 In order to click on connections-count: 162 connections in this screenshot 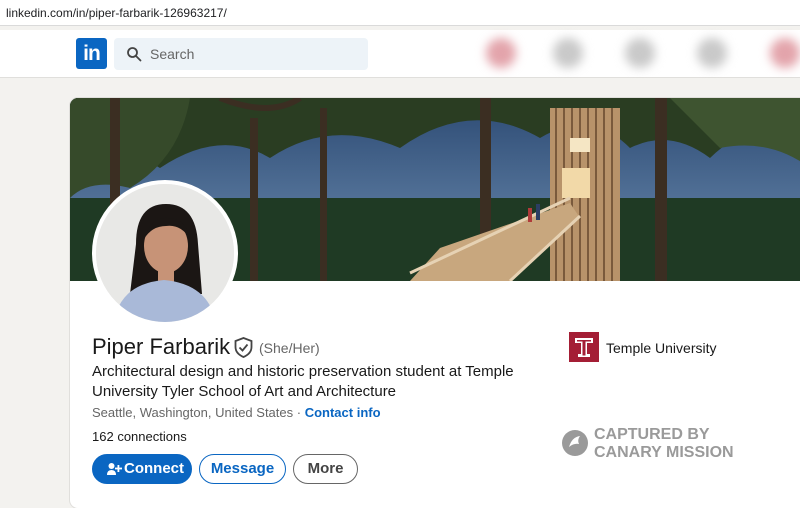, I will do `click(139, 436)`.